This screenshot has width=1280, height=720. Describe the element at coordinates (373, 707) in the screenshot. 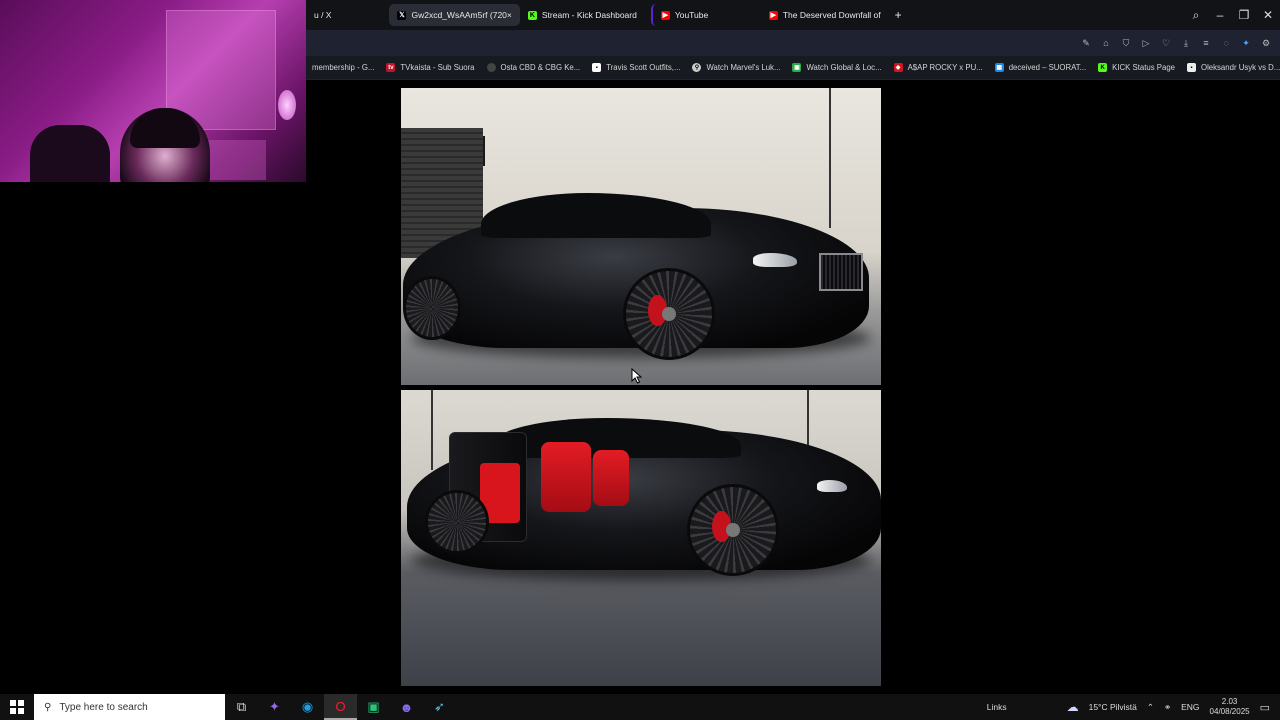

I see `terminal-icon: ▣` at that location.